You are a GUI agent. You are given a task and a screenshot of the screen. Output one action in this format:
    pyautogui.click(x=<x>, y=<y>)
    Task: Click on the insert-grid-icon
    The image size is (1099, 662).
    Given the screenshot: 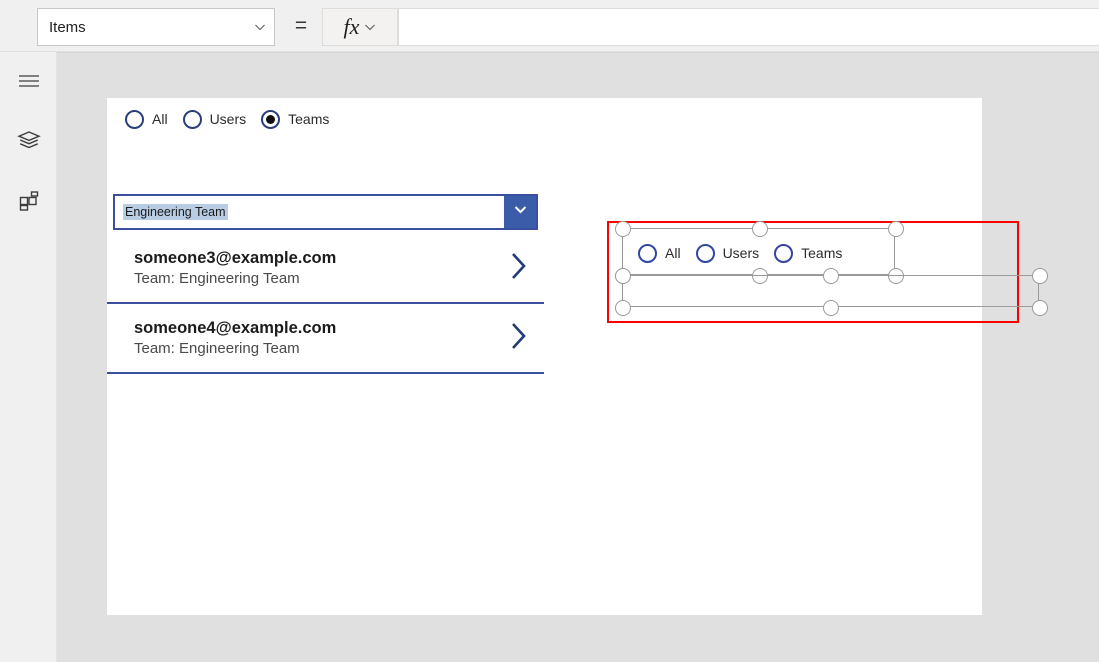 What is the action you would take?
    pyautogui.click(x=29, y=203)
    